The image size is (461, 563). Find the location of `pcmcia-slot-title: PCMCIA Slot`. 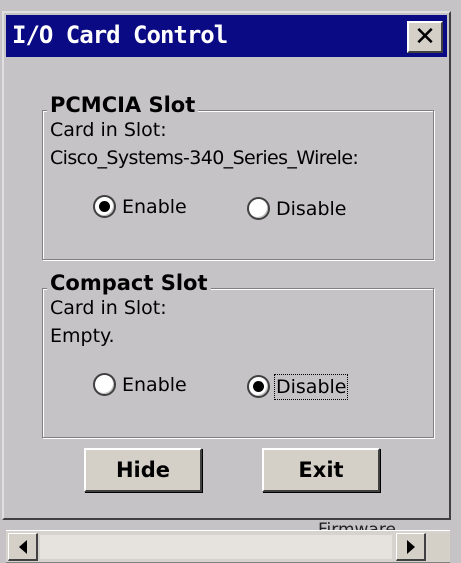

pcmcia-slot-title: PCMCIA Slot is located at coordinates (123, 105).